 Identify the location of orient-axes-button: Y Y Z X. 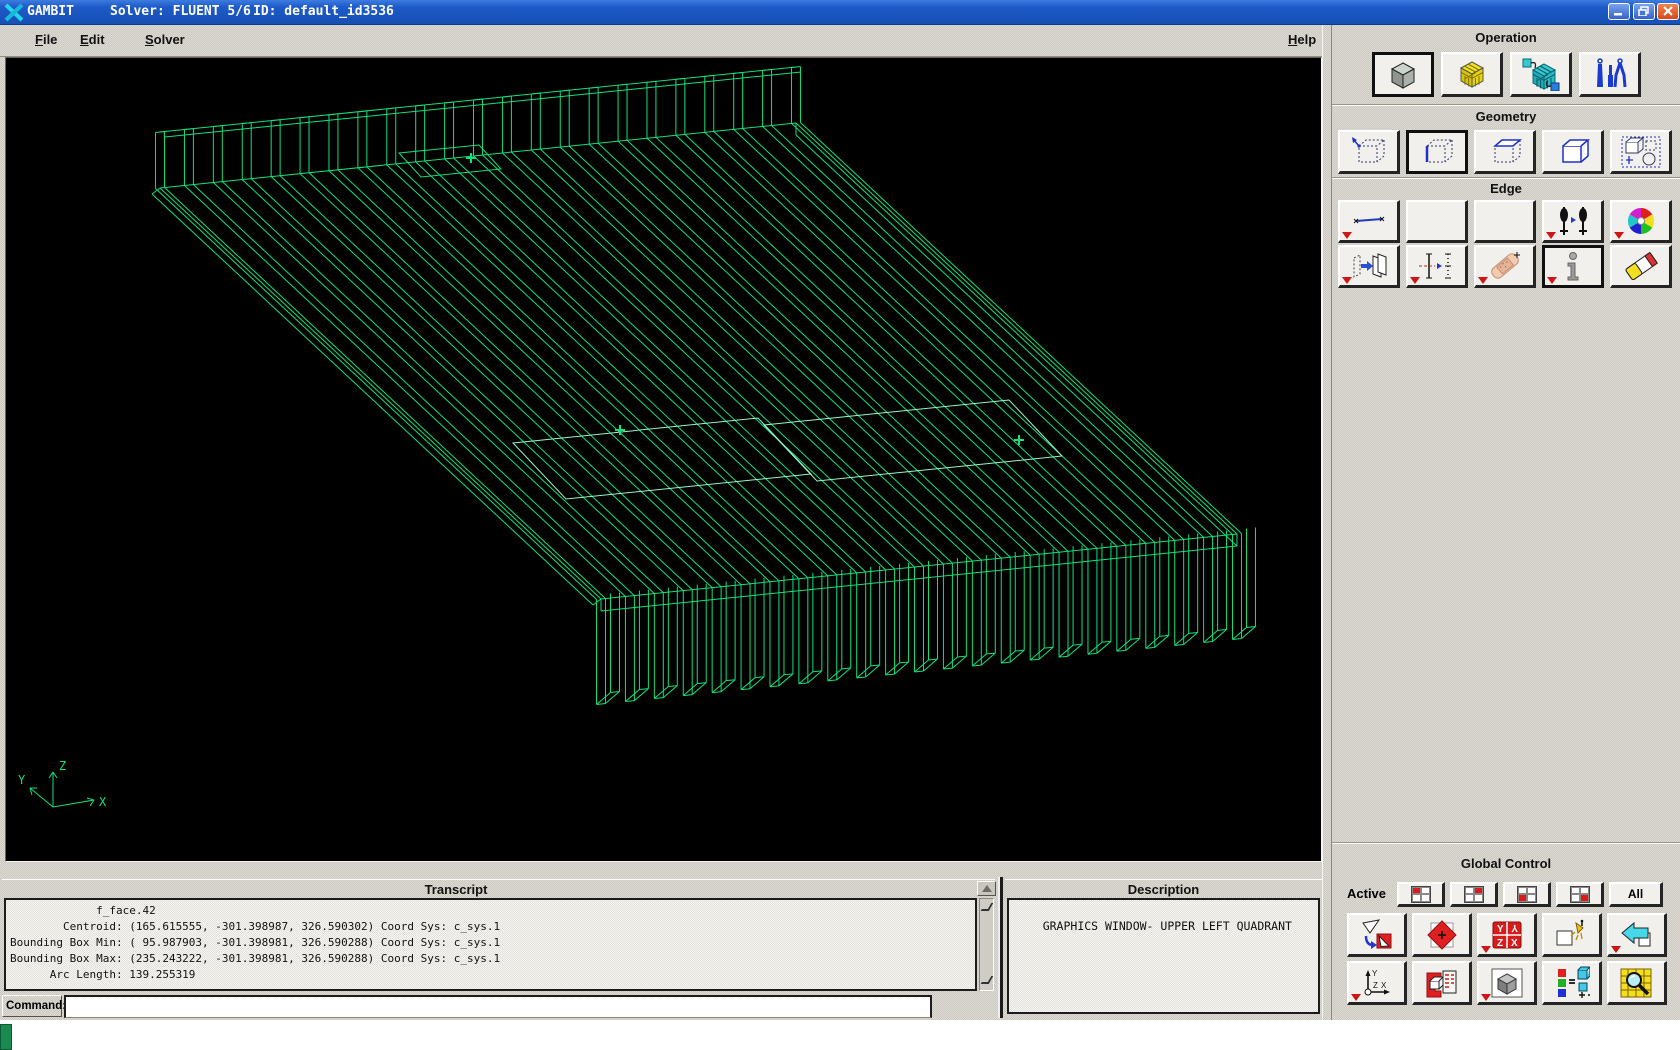
(1507, 935).